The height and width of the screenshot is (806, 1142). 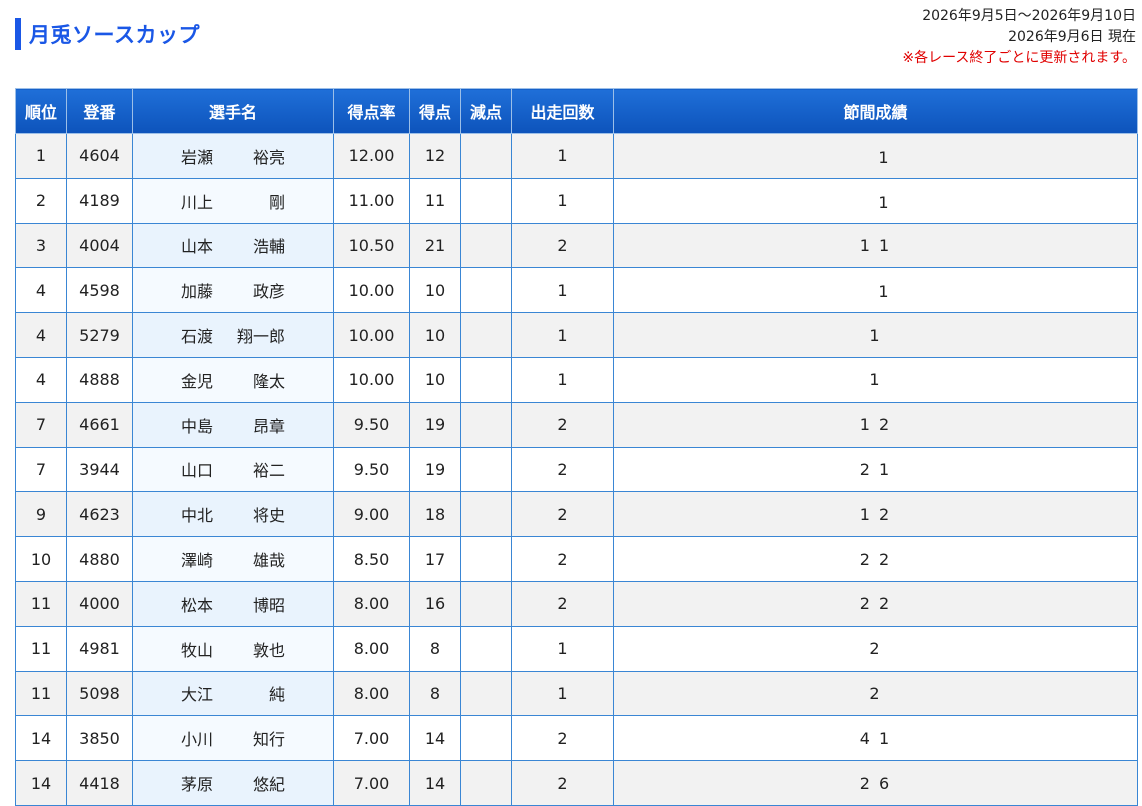 I want to click on table-row: 14 4418 茅原 悠紀 7.00 14 2 2 6, so click(x=576, y=783).